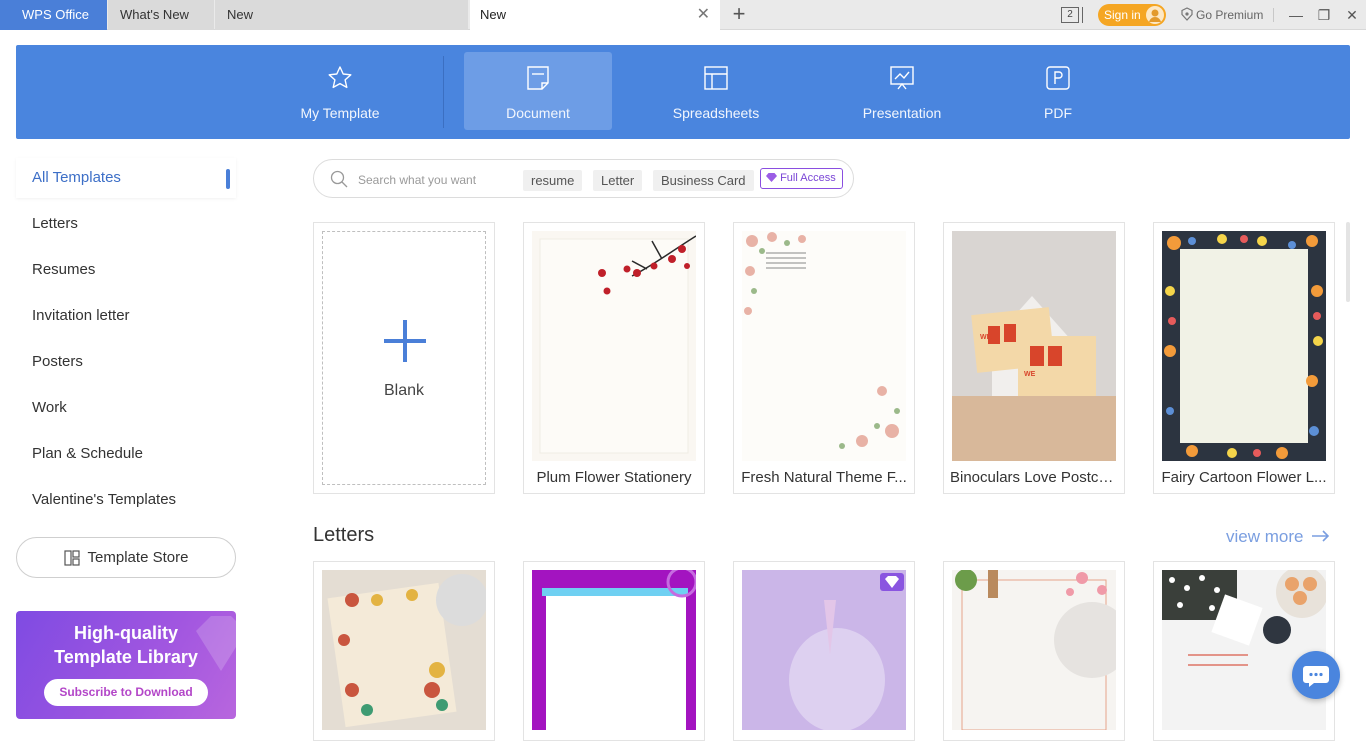 The image size is (1366, 741). I want to click on search-tag-letter: Letter, so click(618, 180).